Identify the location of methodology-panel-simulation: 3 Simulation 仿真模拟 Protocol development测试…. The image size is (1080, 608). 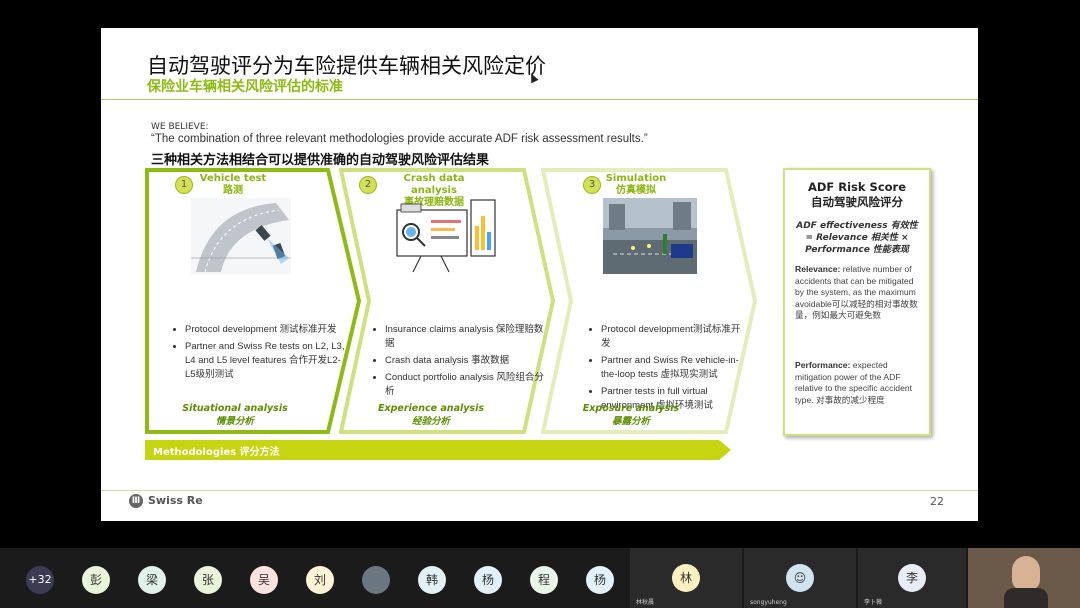
(650, 301).